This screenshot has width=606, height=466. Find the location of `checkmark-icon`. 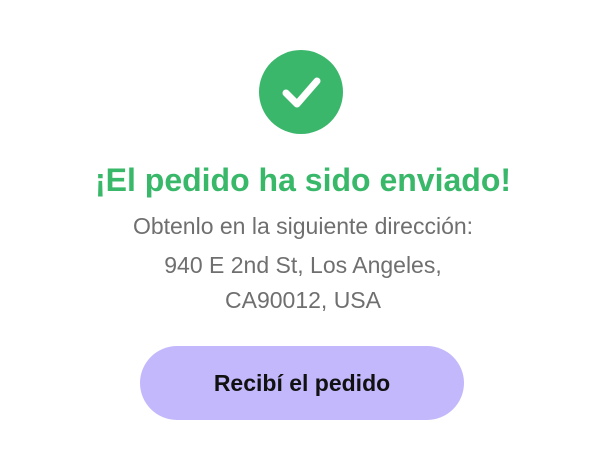

checkmark-icon is located at coordinates (301, 92).